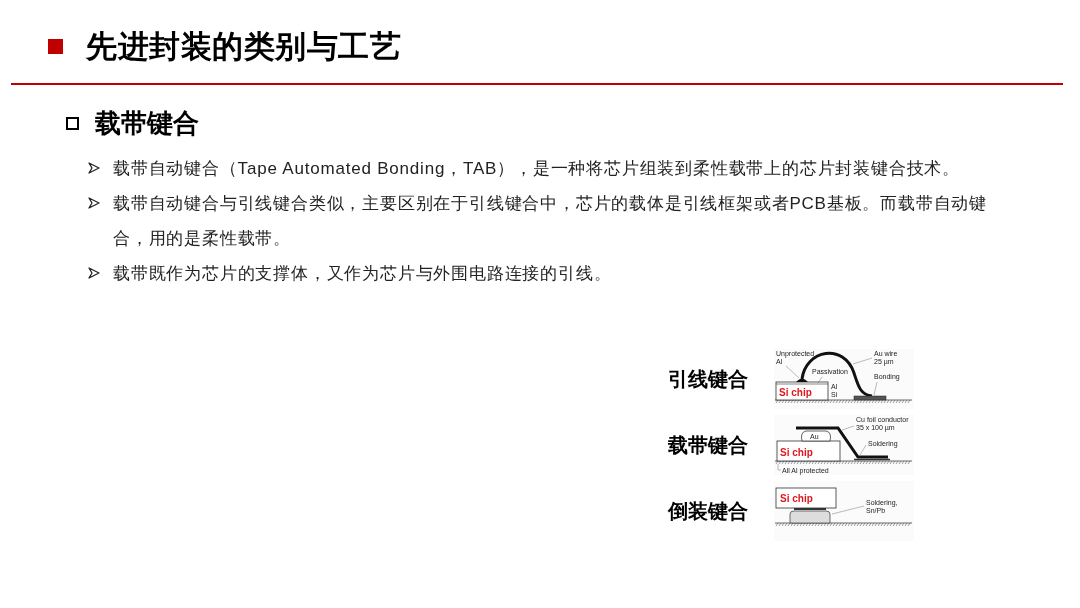  I want to click on bullet-text: 载带既作为芯片的支撑体，又作为芯片与外围电路连接的引线。, so click(363, 274).